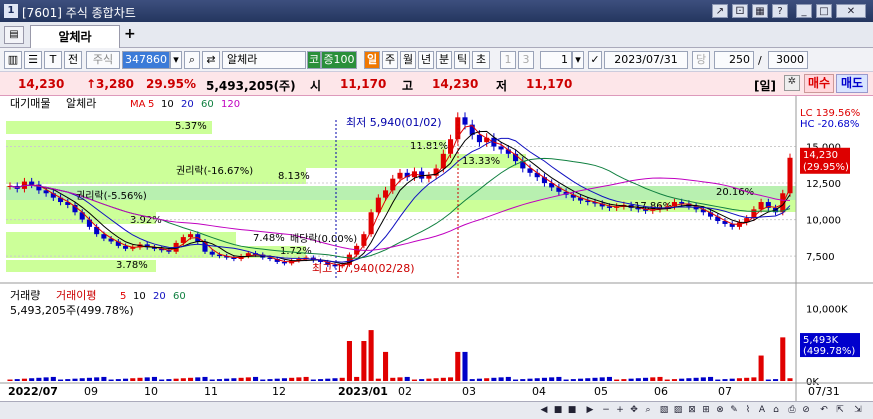 The width and height of the screenshot is (873, 419). I want to click on date-check-icon: ✓, so click(595, 60).